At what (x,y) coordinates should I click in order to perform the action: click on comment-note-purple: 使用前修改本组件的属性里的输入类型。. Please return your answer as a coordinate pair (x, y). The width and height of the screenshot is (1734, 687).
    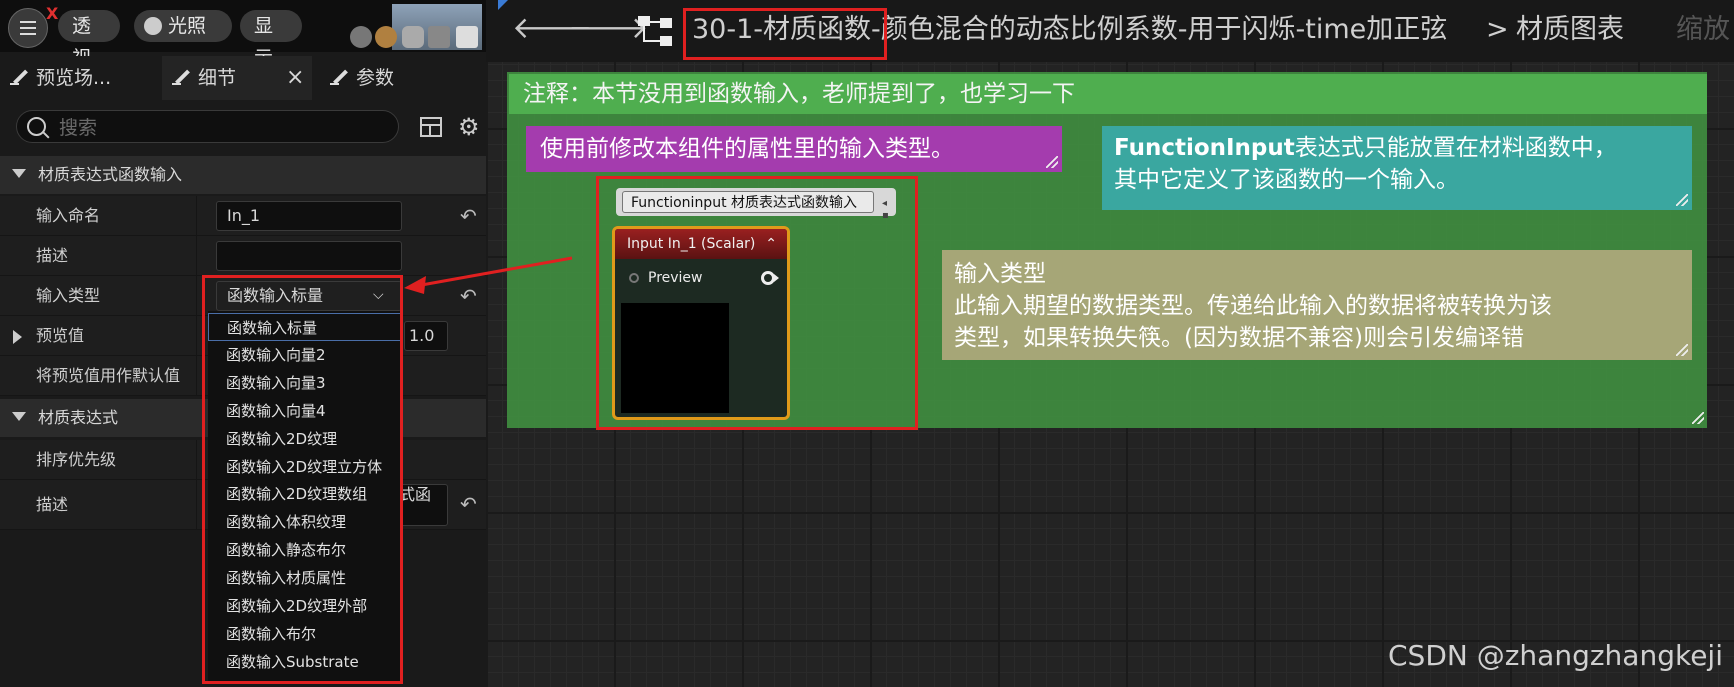
    Looking at the image, I should click on (794, 149).